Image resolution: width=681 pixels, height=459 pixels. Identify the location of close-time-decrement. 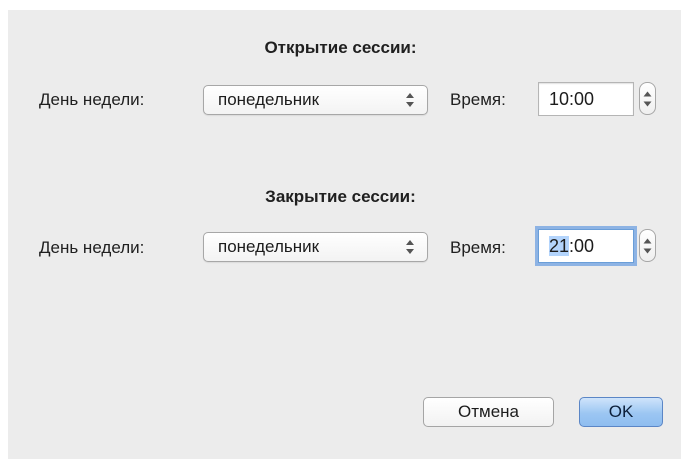
(647, 254).